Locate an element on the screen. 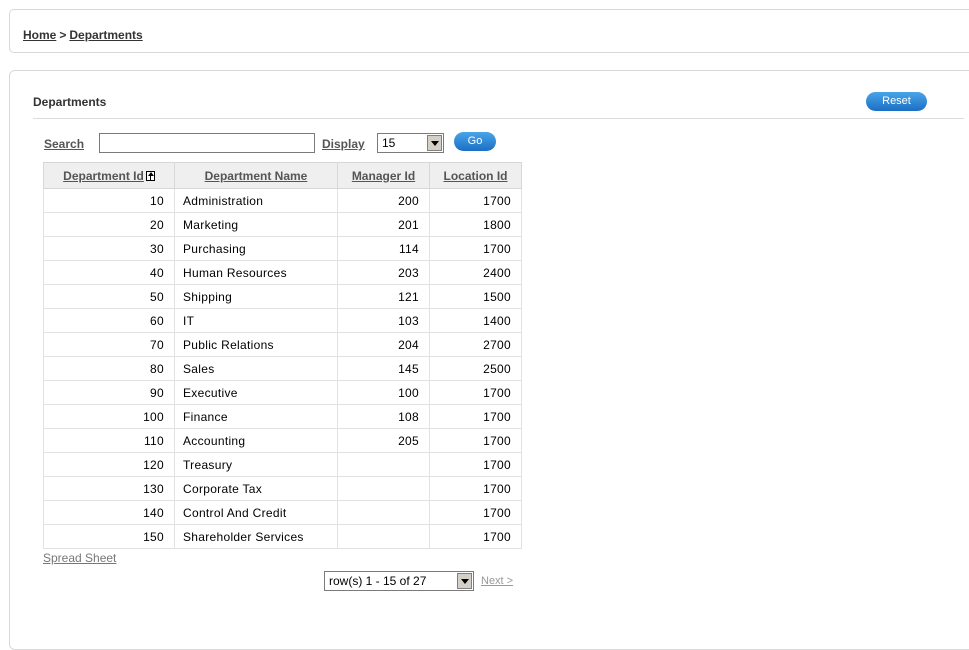 The height and width of the screenshot is (650, 969). cell-manager-id: 205 is located at coordinates (383, 440).